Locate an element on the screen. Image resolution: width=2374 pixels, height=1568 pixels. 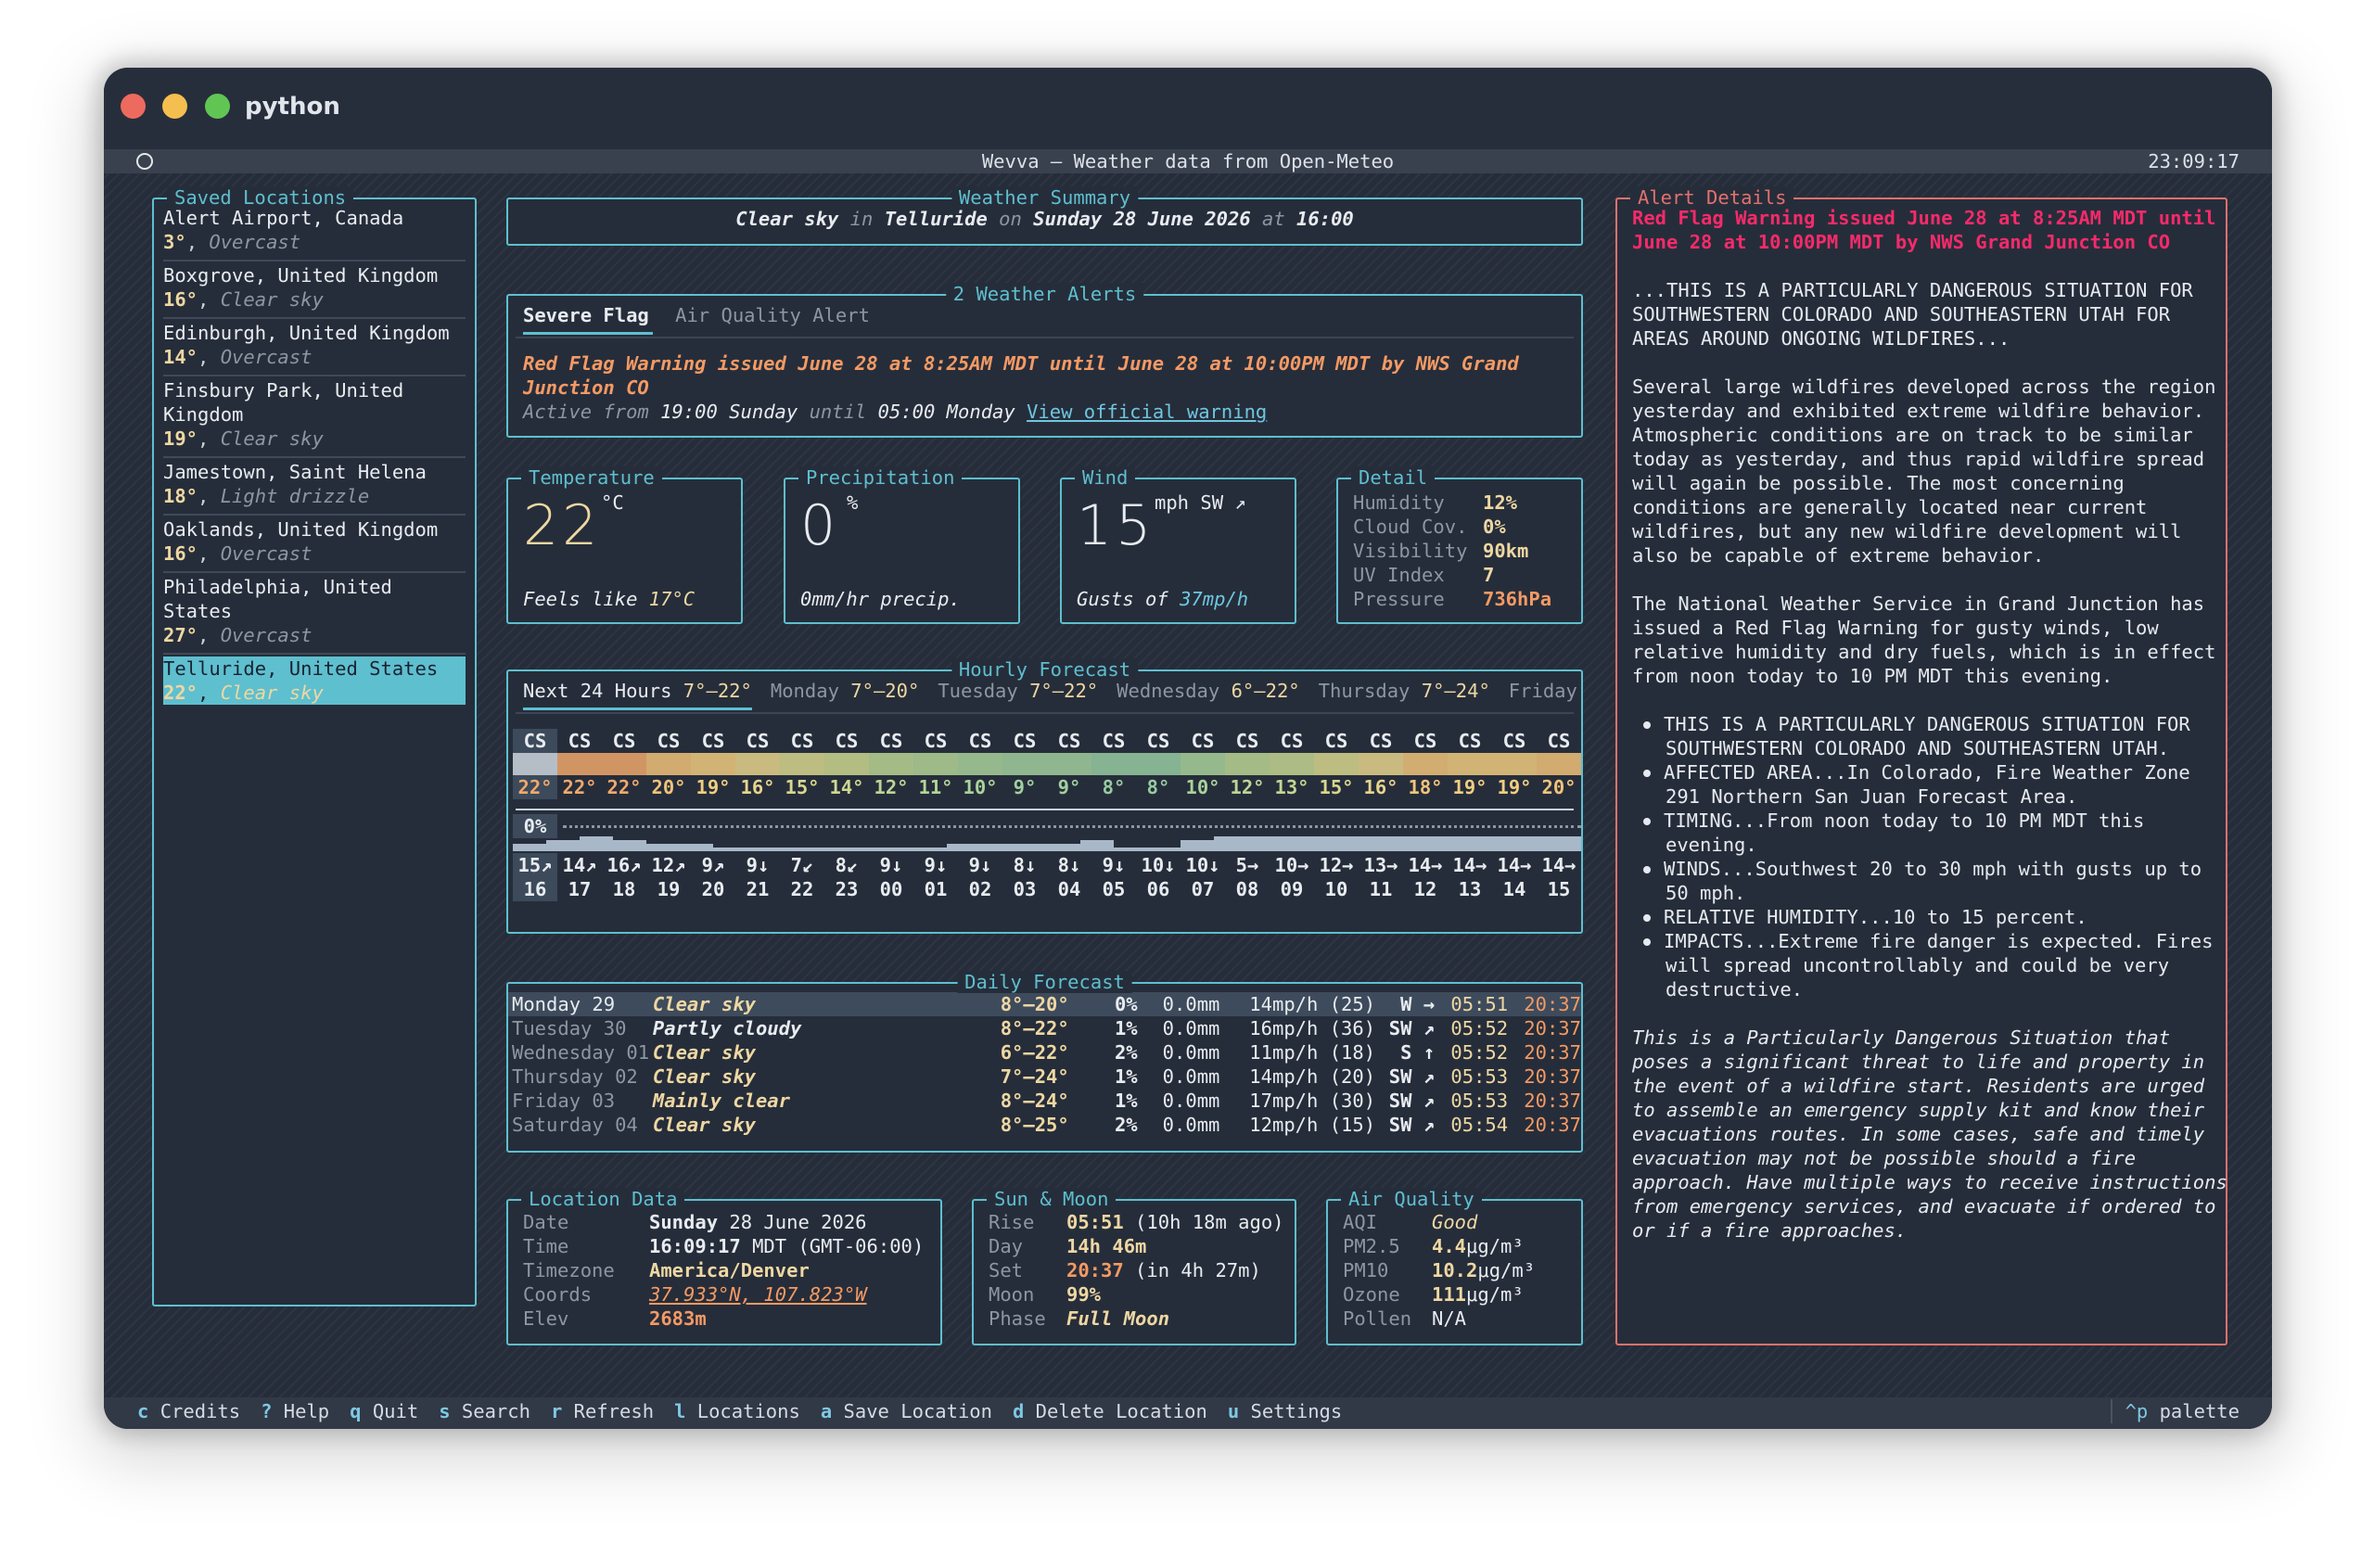
hourly-hour: 14 is located at coordinates (1514, 889).